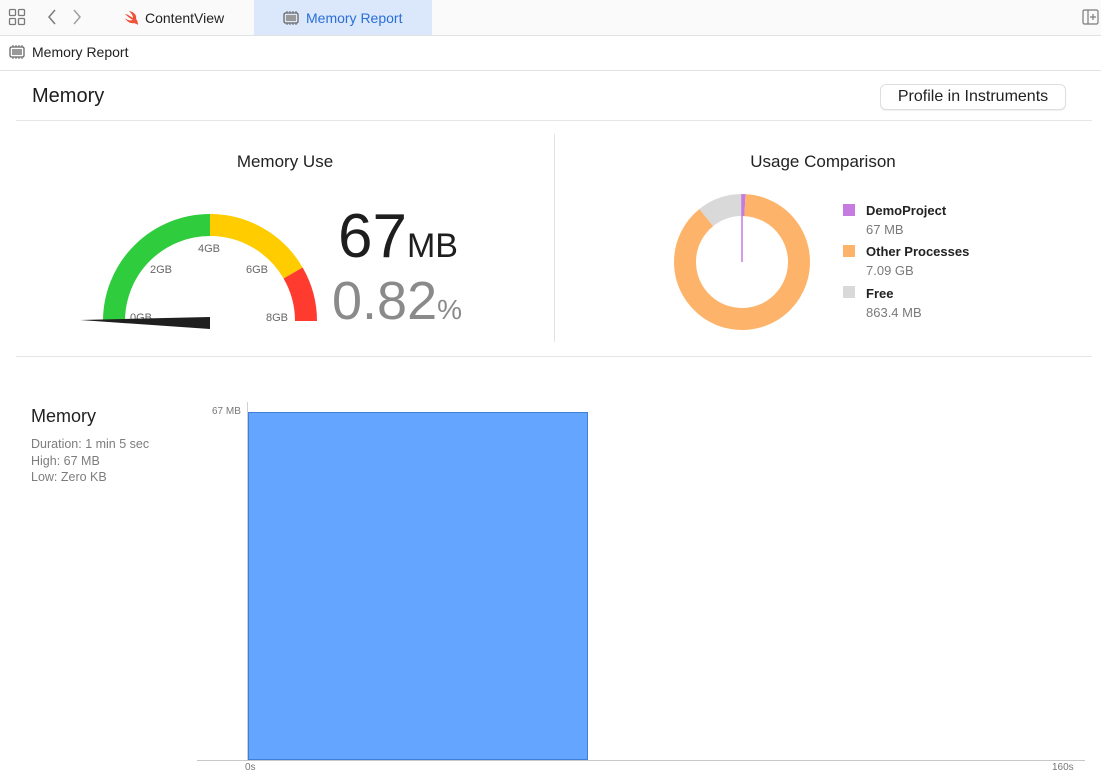 The image size is (1101, 781). Describe the element at coordinates (890, 270) in the screenshot. I see `legend-value-other-processes: 7.09 GB` at that location.